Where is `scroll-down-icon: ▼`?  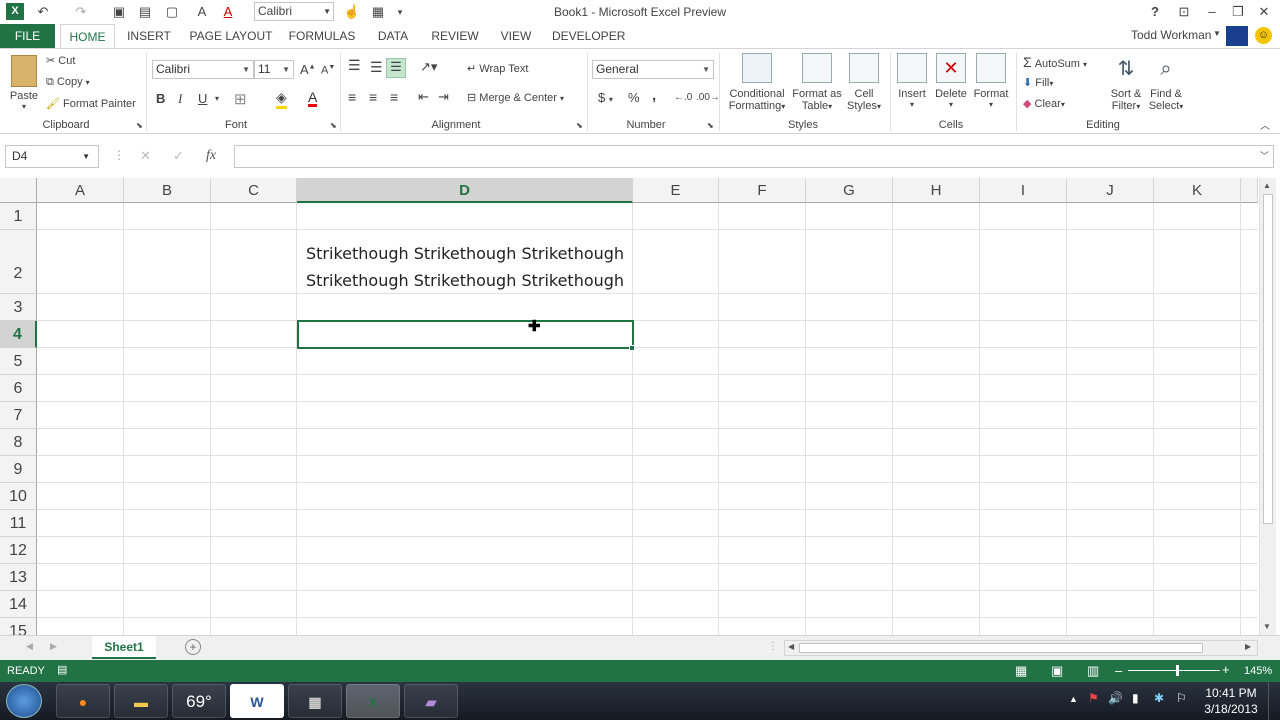 scroll-down-icon: ▼ is located at coordinates (1267, 626).